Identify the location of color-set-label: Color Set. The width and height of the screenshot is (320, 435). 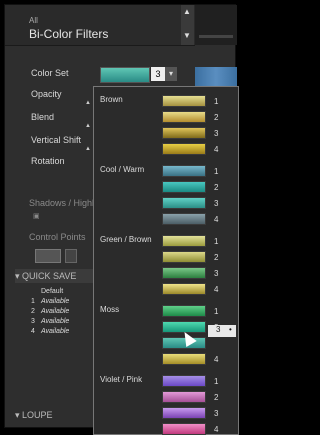
(50, 73).